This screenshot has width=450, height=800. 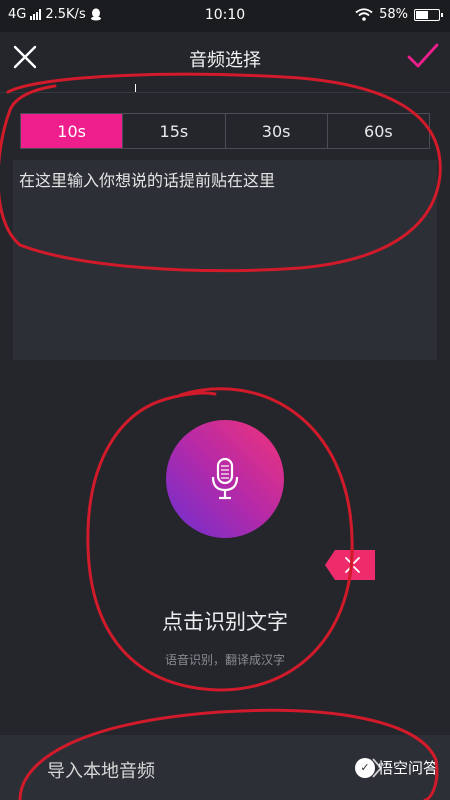 I want to click on recognize-sublabel: 语音识别，翻译成汉字, so click(x=224, y=660).